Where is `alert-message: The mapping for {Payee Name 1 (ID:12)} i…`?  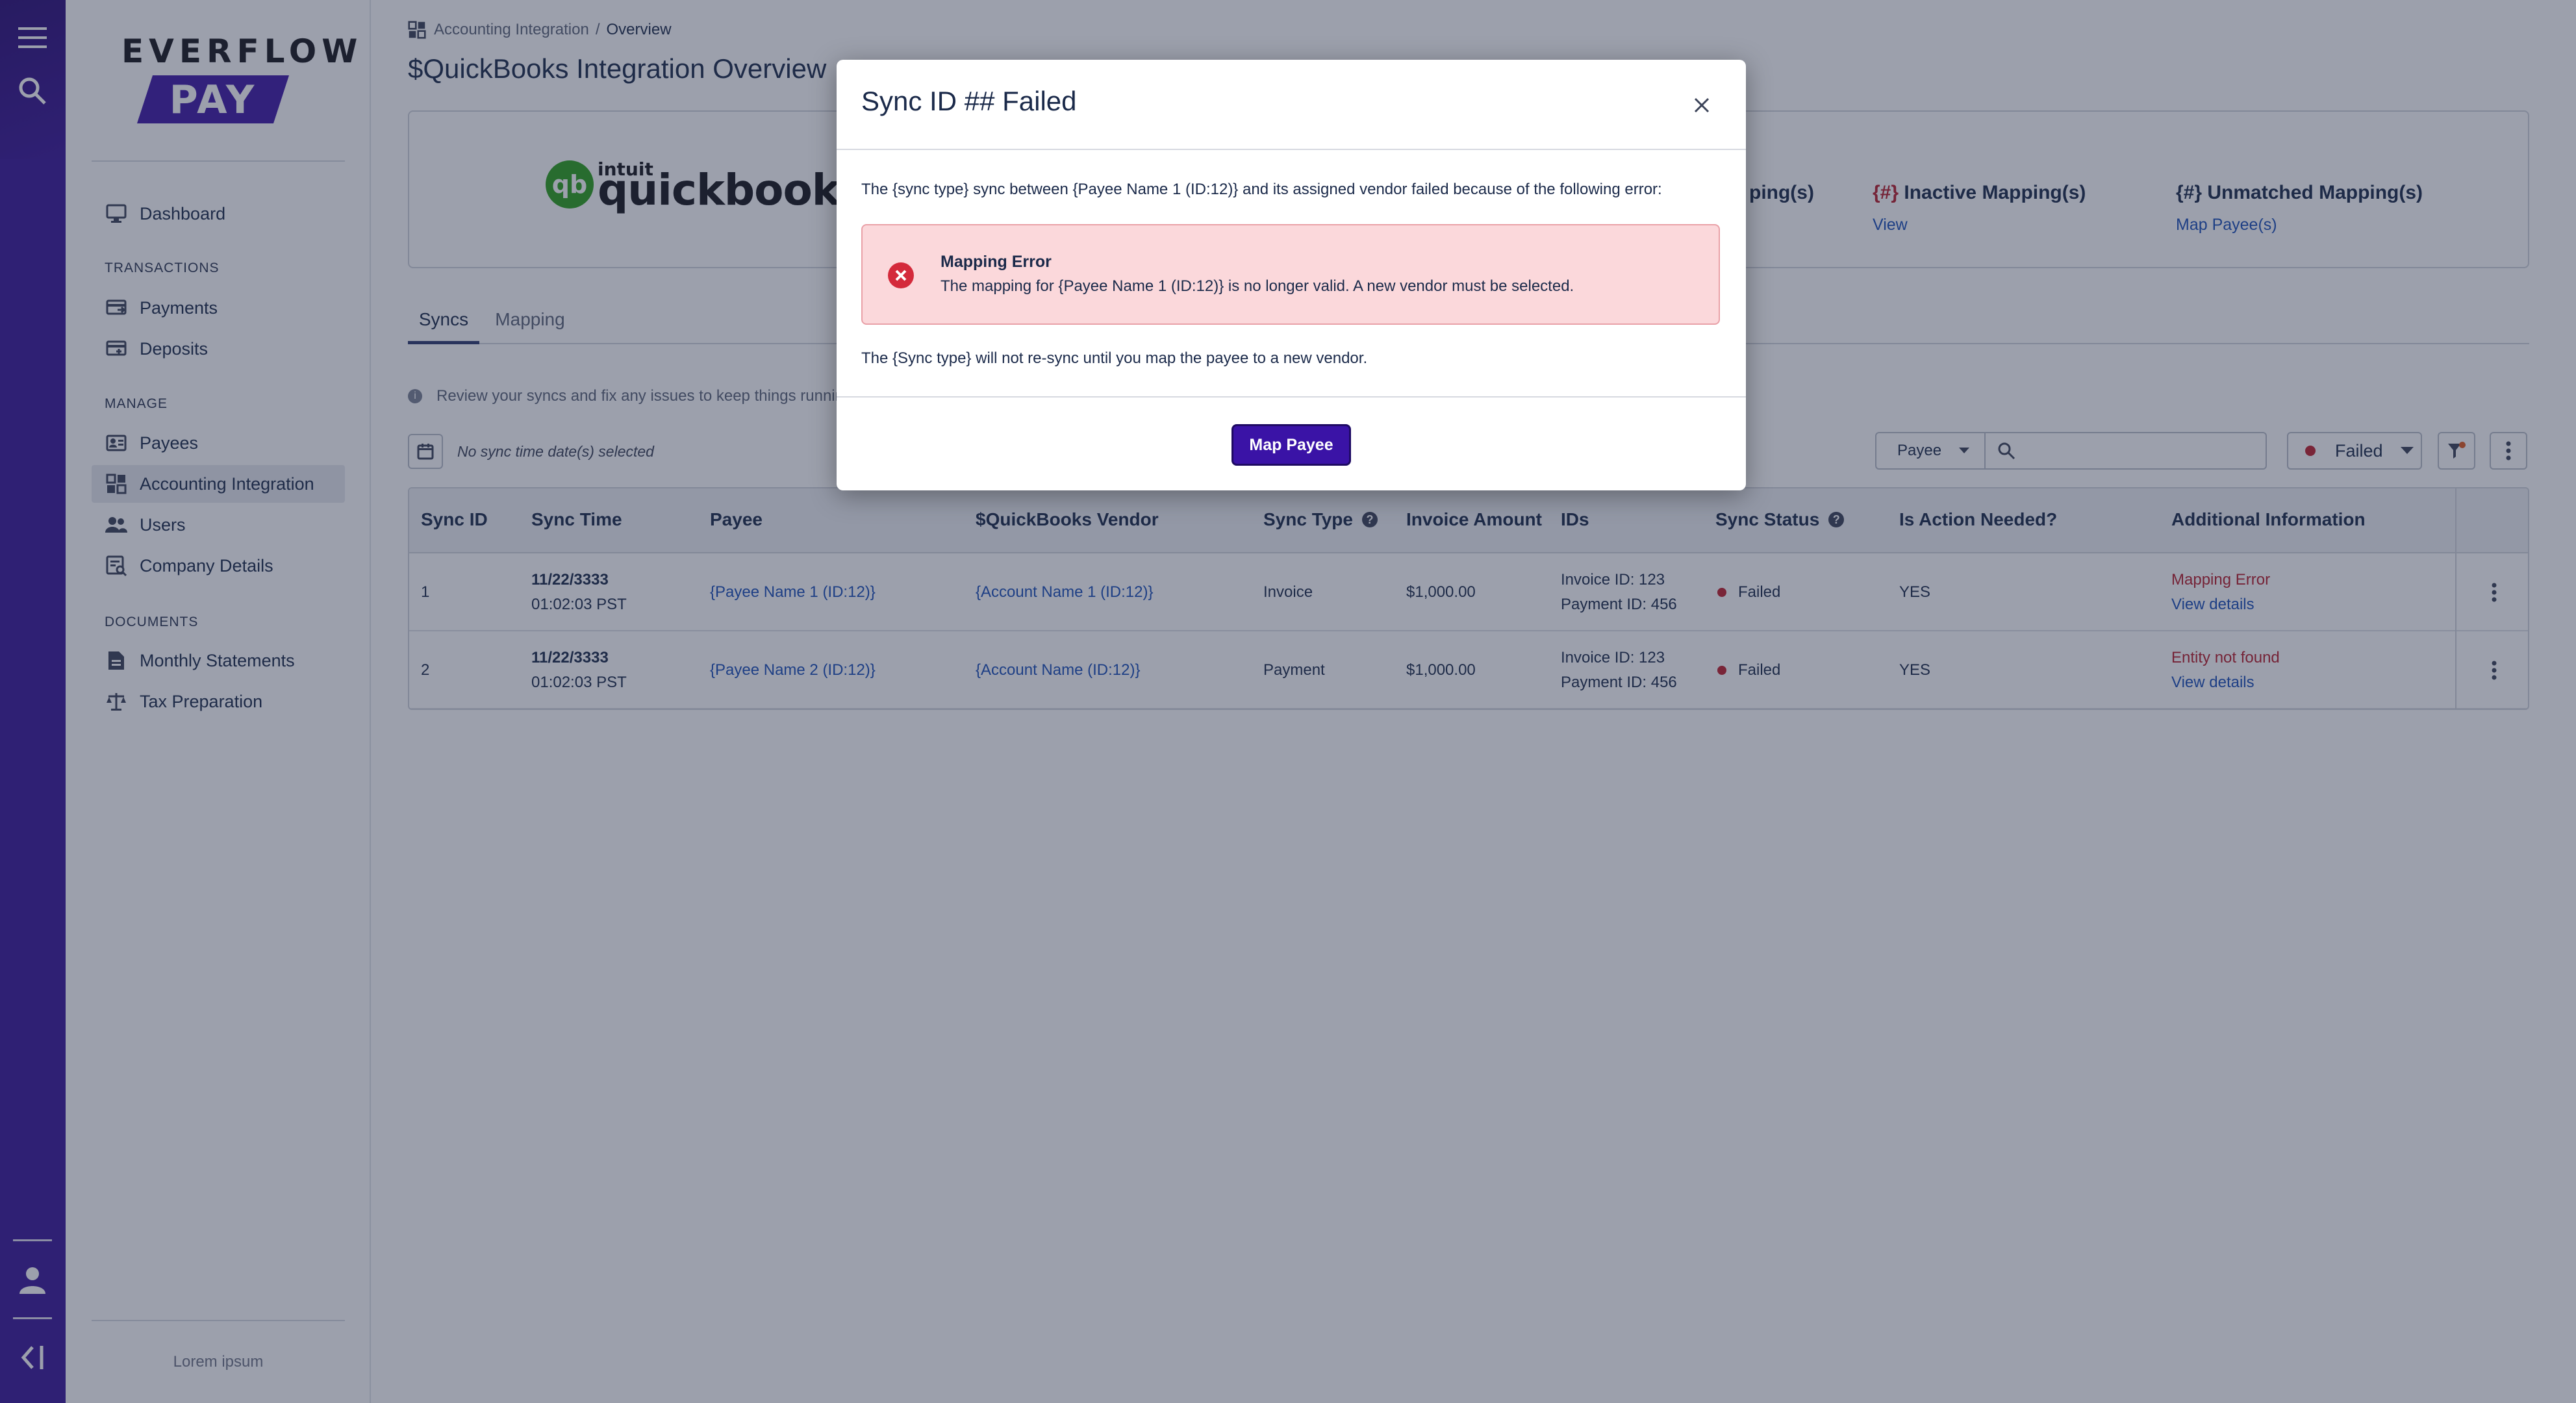
alert-message: The mapping for {Payee Name 1 (ID:12)} i… is located at coordinates (1257, 286).